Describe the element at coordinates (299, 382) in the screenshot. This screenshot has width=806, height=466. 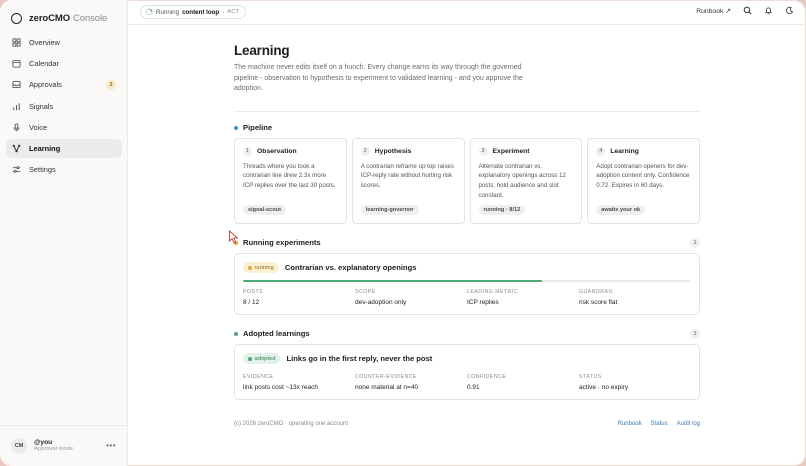
I see `stat-evidence: EVIDENCE link posts cost ~13x reach` at that location.